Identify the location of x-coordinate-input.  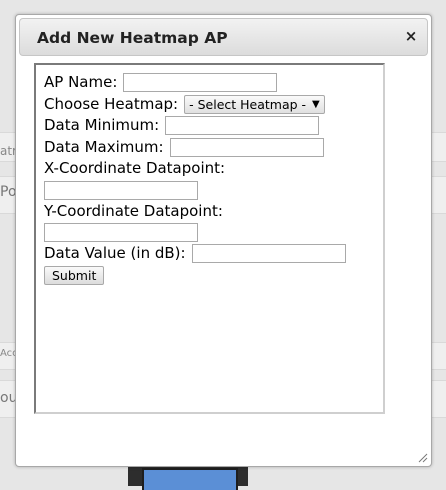
(121, 190).